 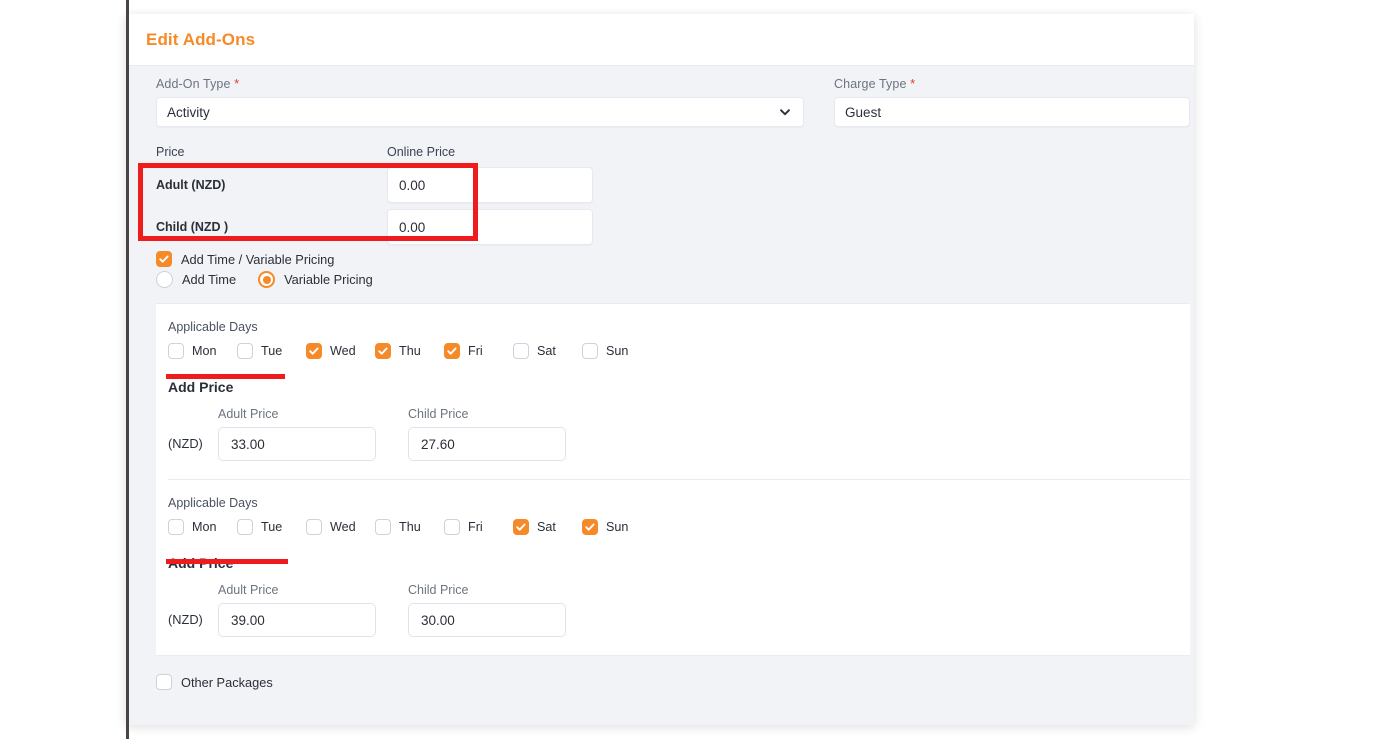 I want to click on charge-type-label-text: Charge Type, so click(x=870, y=84).